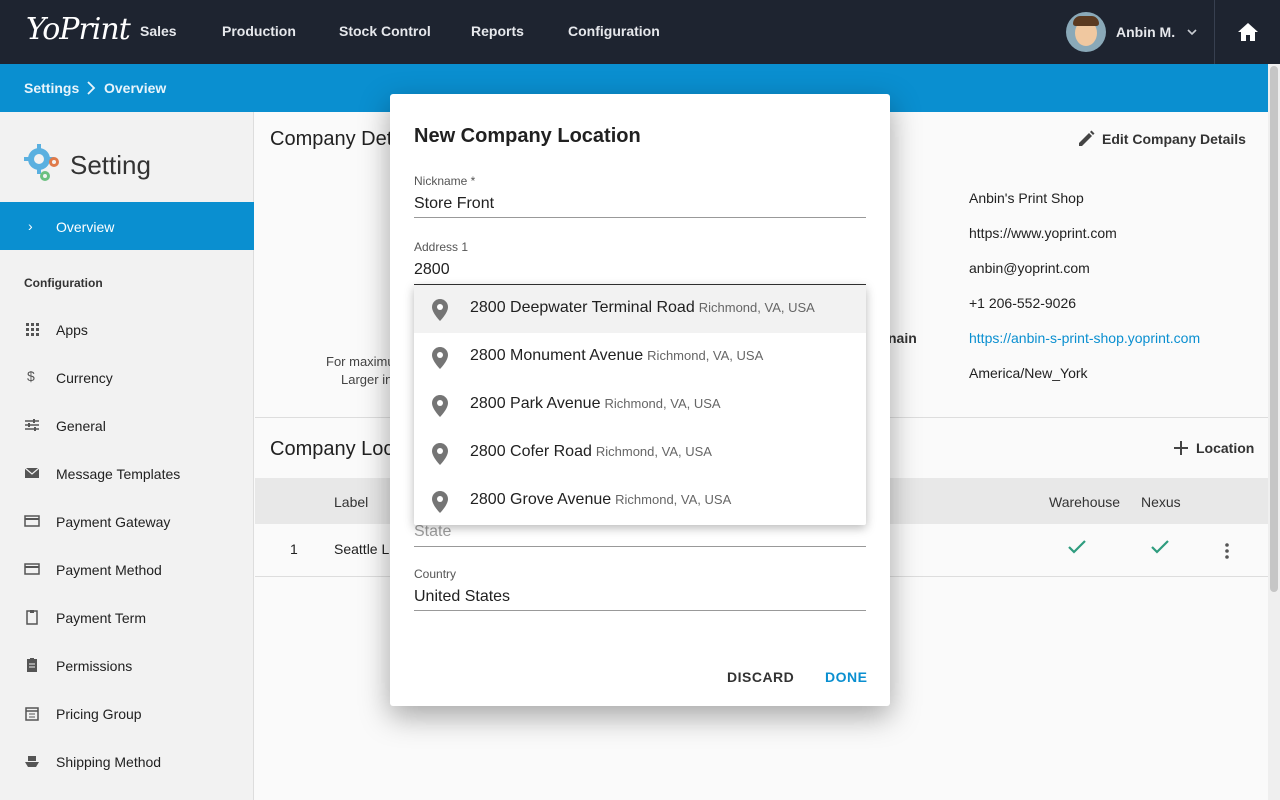 The image size is (1280, 800). I want to click on discard-button: DISCARD, so click(760, 677).